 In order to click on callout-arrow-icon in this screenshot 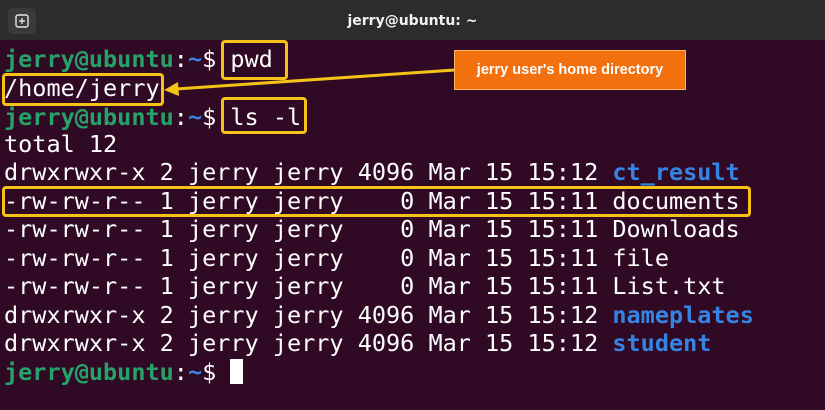, I will do `click(310, 82)`.